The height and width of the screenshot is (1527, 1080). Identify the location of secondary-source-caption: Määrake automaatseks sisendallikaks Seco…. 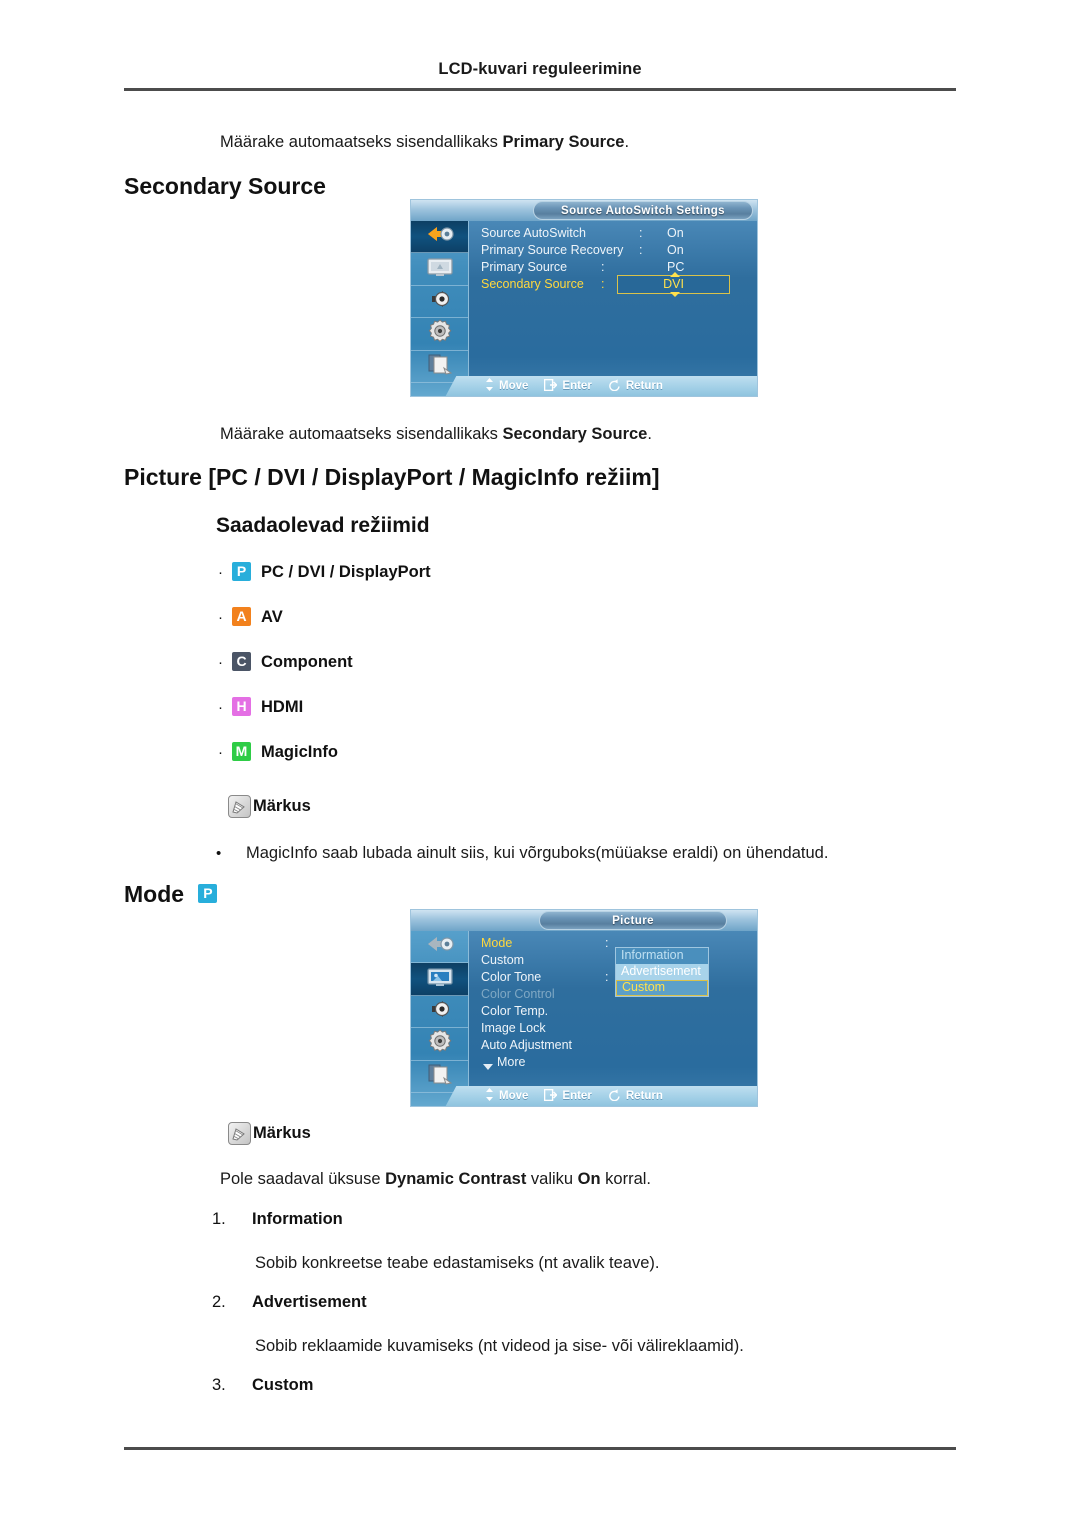
(436, 434).